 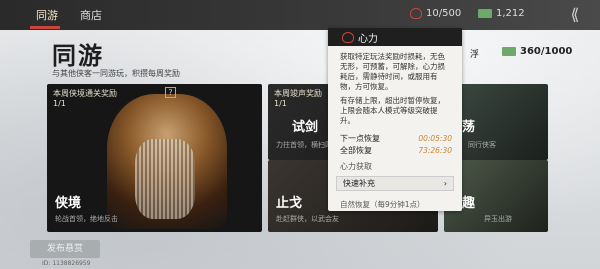 What do you see at coordinates (469, 127) in the screenshot?
I see `card-title: 荡` at bounding box center [469, 127].